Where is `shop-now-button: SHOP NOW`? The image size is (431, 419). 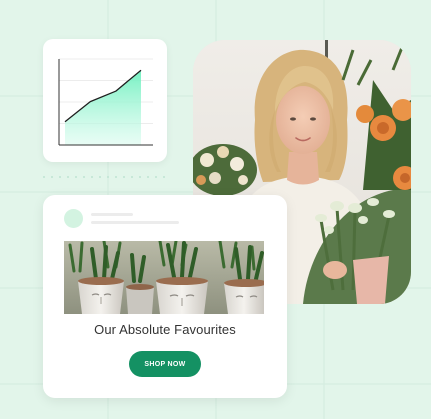 shop-now-button: SHOP NOW is located at coordinates (165, 364).